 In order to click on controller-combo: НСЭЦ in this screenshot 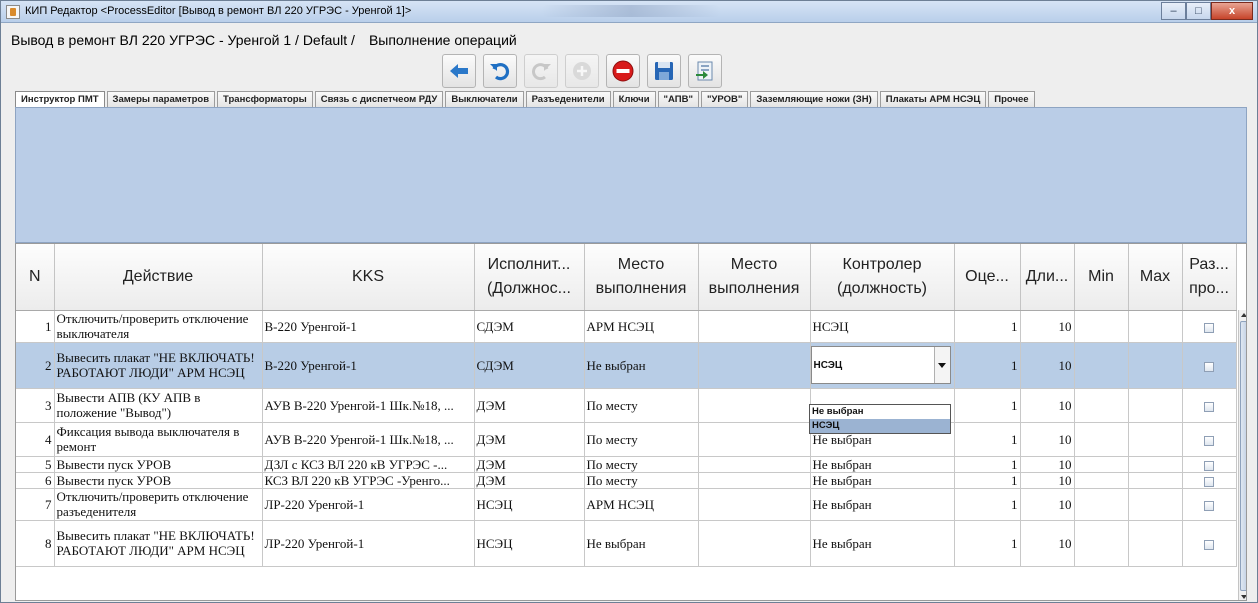, I will do `click(880, 365)`.